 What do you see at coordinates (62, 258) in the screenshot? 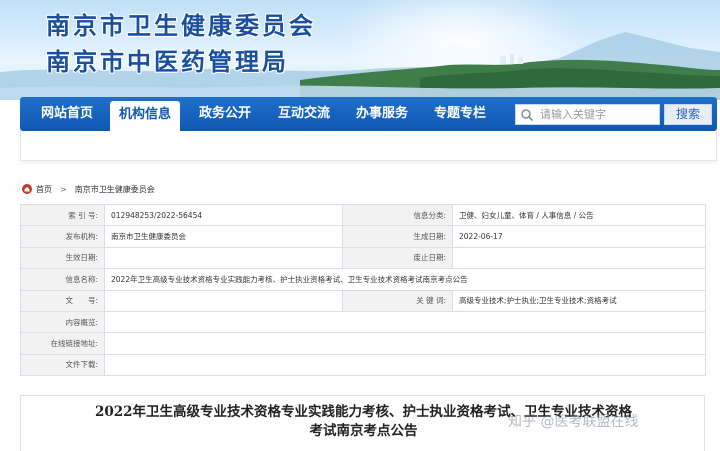
I see `effective-label: 生效日期:` at bounding box center [62, 258].